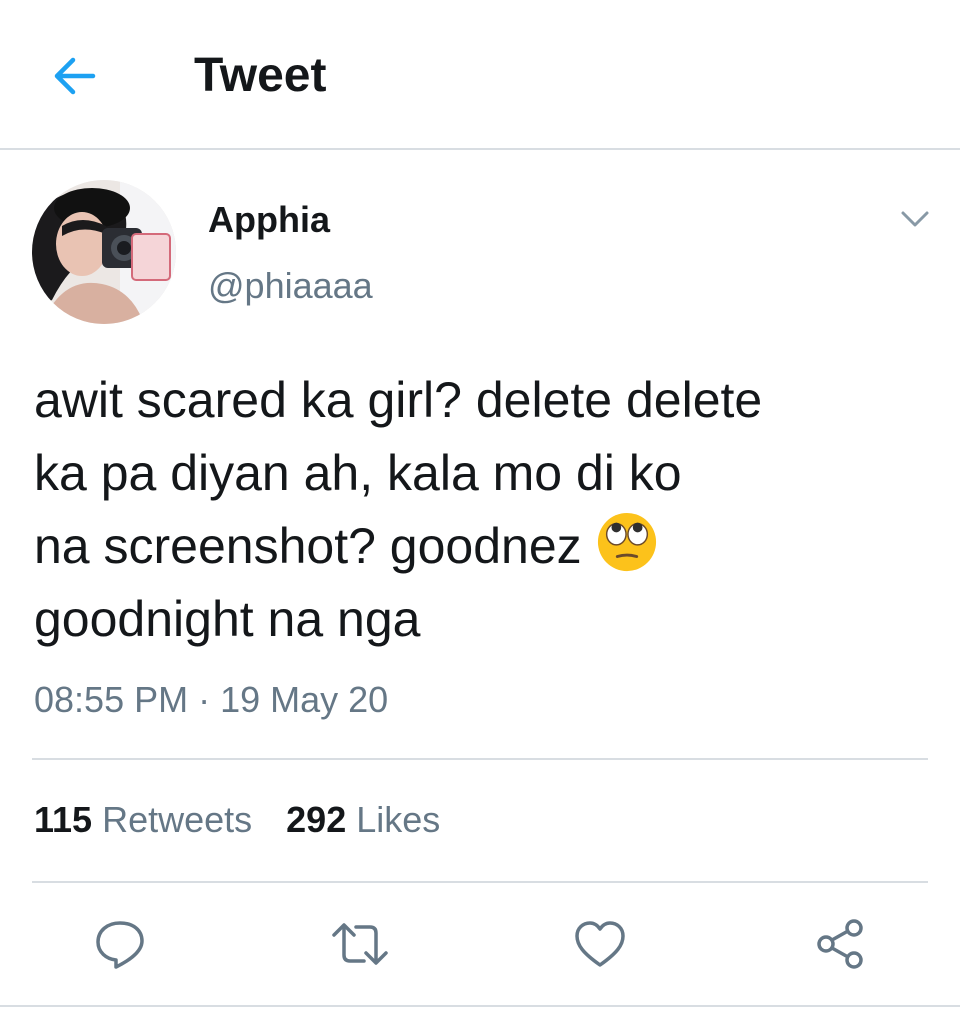  Describe the element at coordinates (316, 819) in the screenshot. I see `likes-count: 292` at that location.